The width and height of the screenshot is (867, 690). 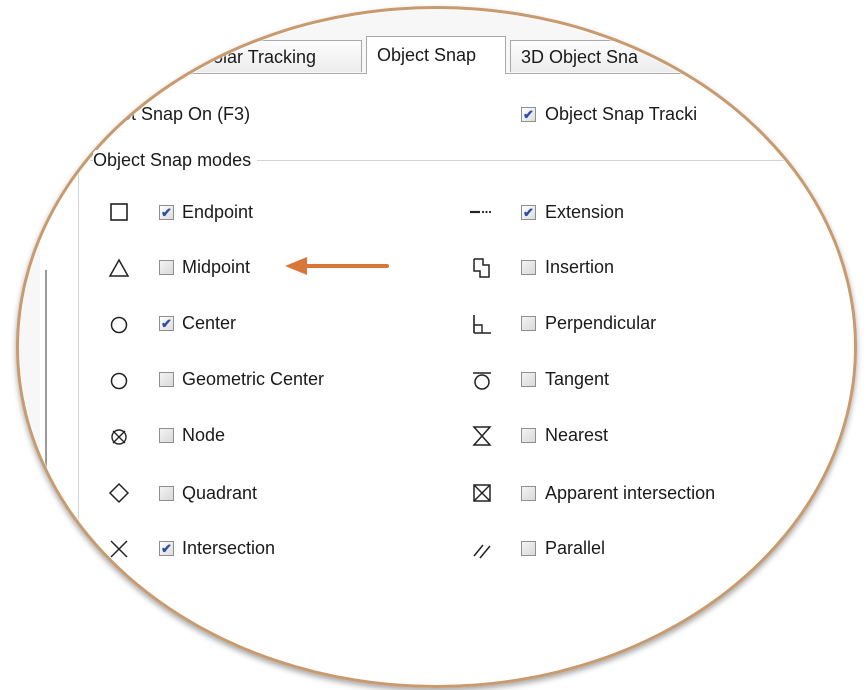 What do you see at coordinates (482, 493) in the screenshot?
I see `boxed-x-icon` at bounding box center [482, 493].